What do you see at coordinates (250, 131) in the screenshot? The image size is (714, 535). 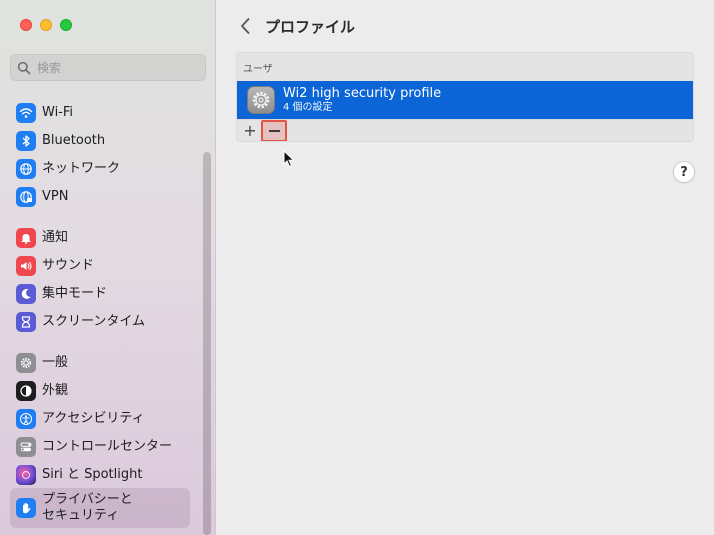 I see `add-profile-button: +` at bounding box center [250, 131].